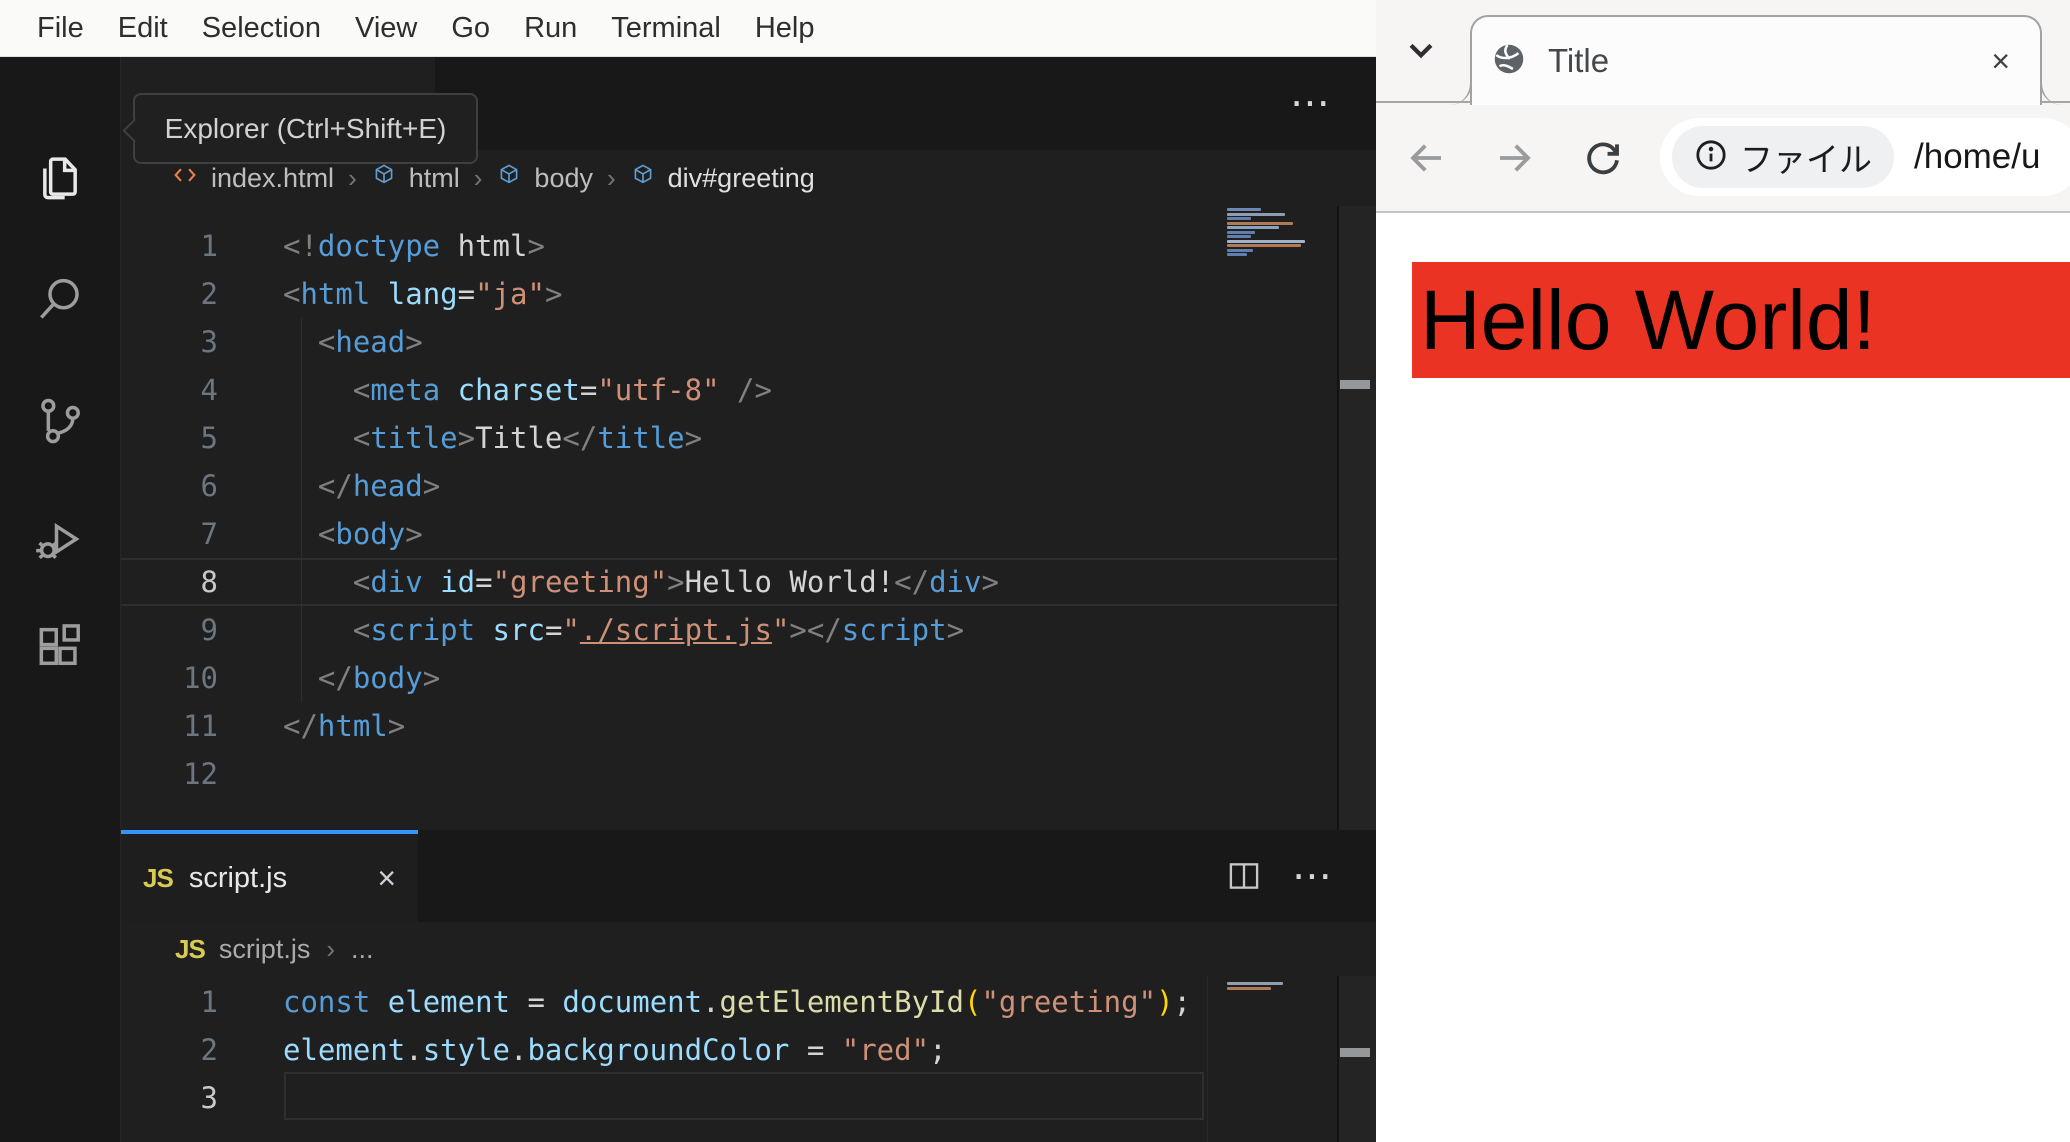 This screenshot has width=2070, height=1142. Describe the element at coordinates (1244, 878) in the screenshot. I see `split-editor-icon` at that location.